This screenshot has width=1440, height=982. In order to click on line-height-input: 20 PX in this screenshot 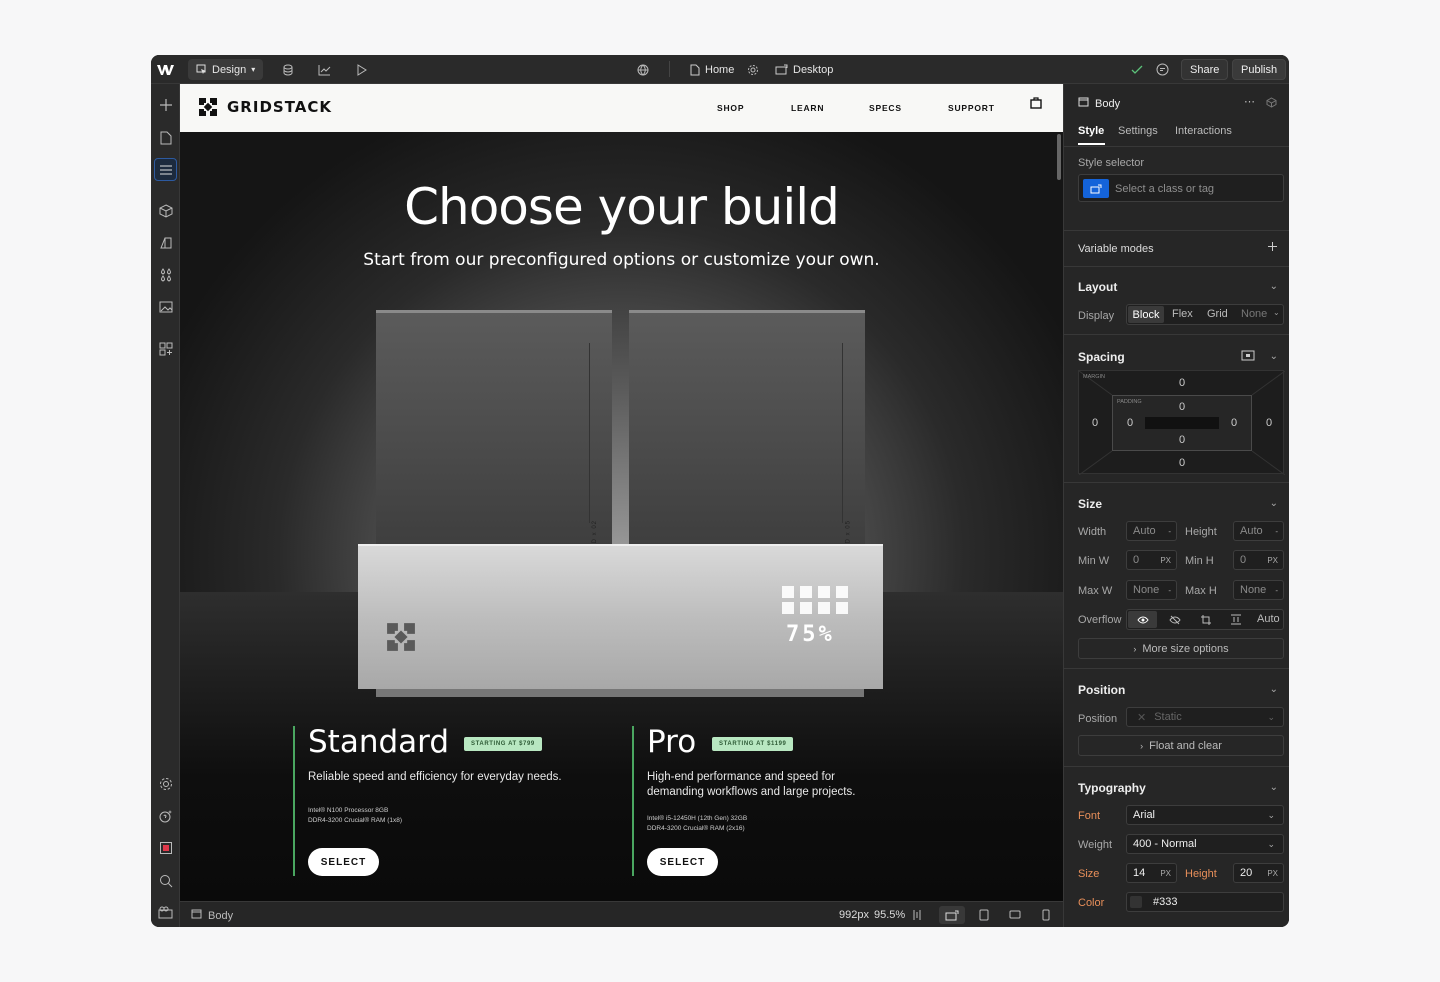, I will do `click(1258, 873)`.